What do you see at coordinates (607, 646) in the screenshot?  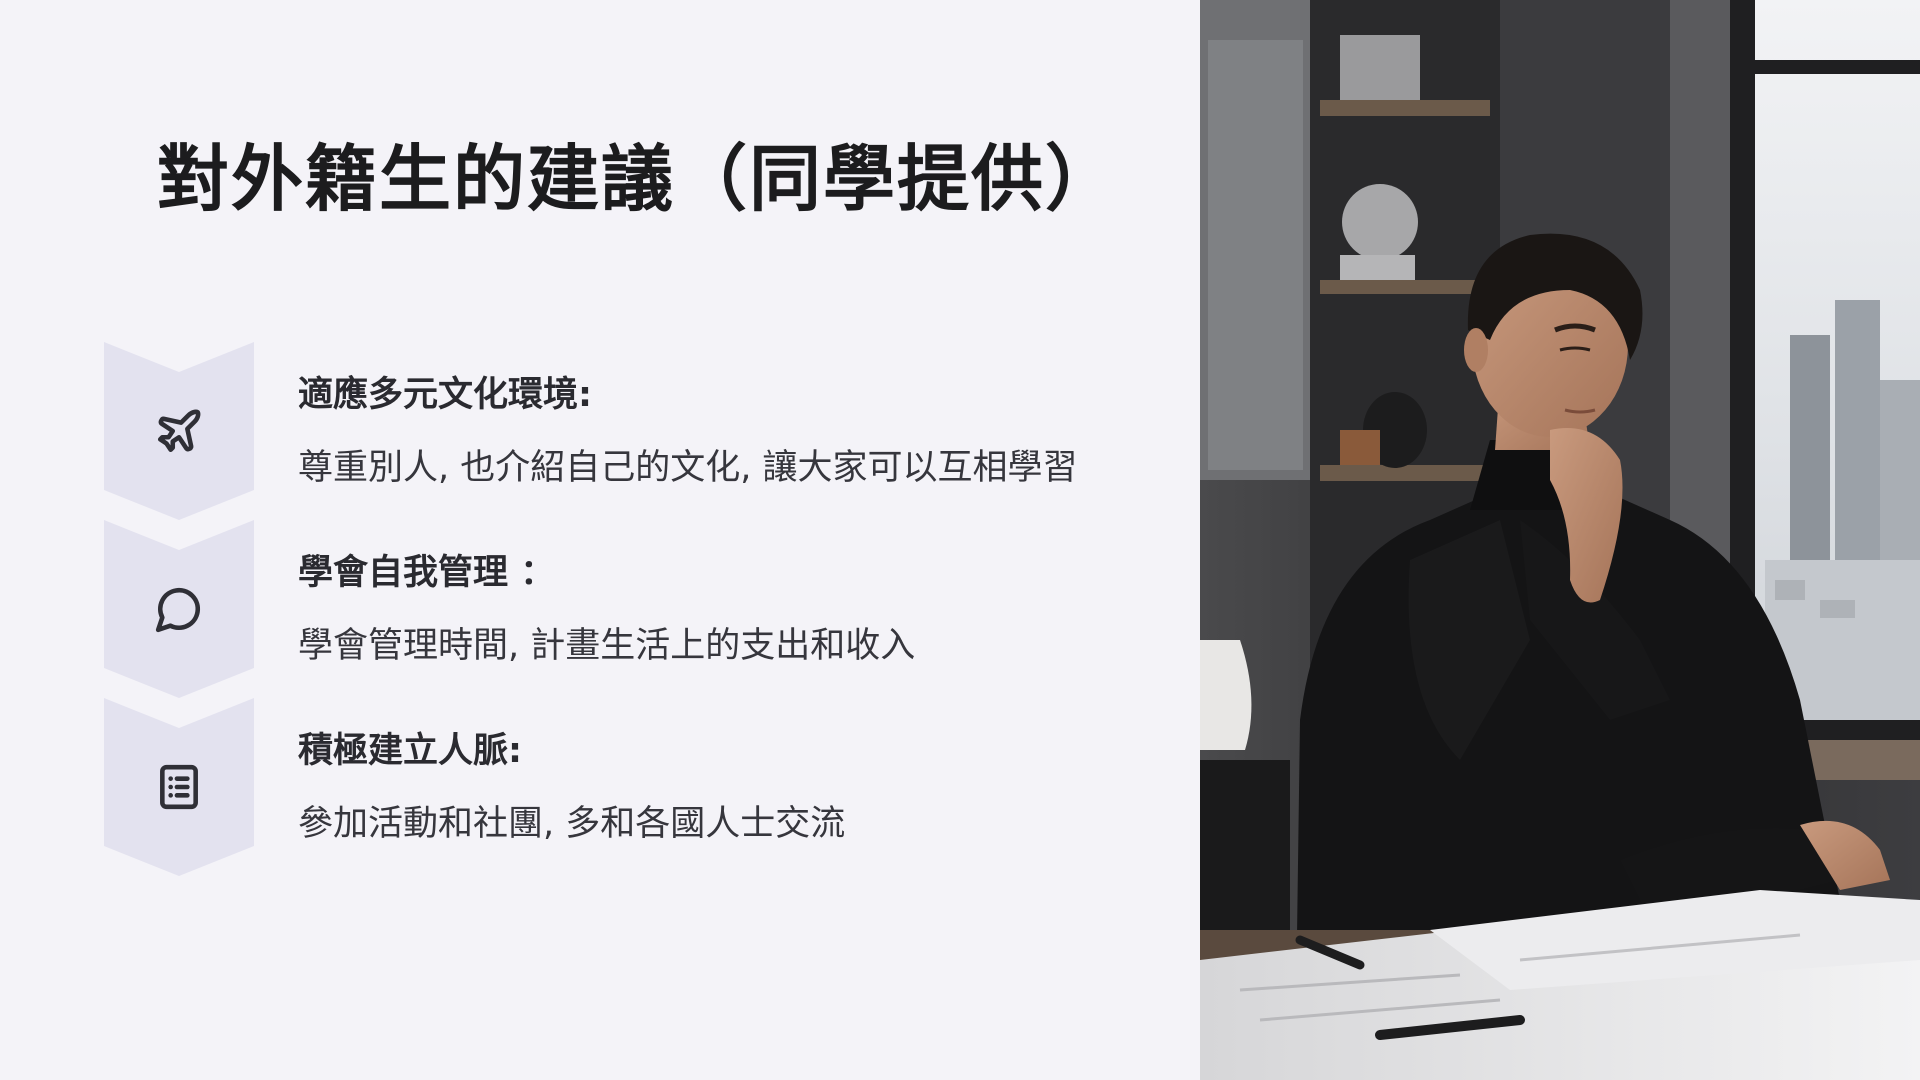 I see `advice-body-2: 學會管理時間, 計畫生活上的支出和收入` at bounding box center [607, 646].